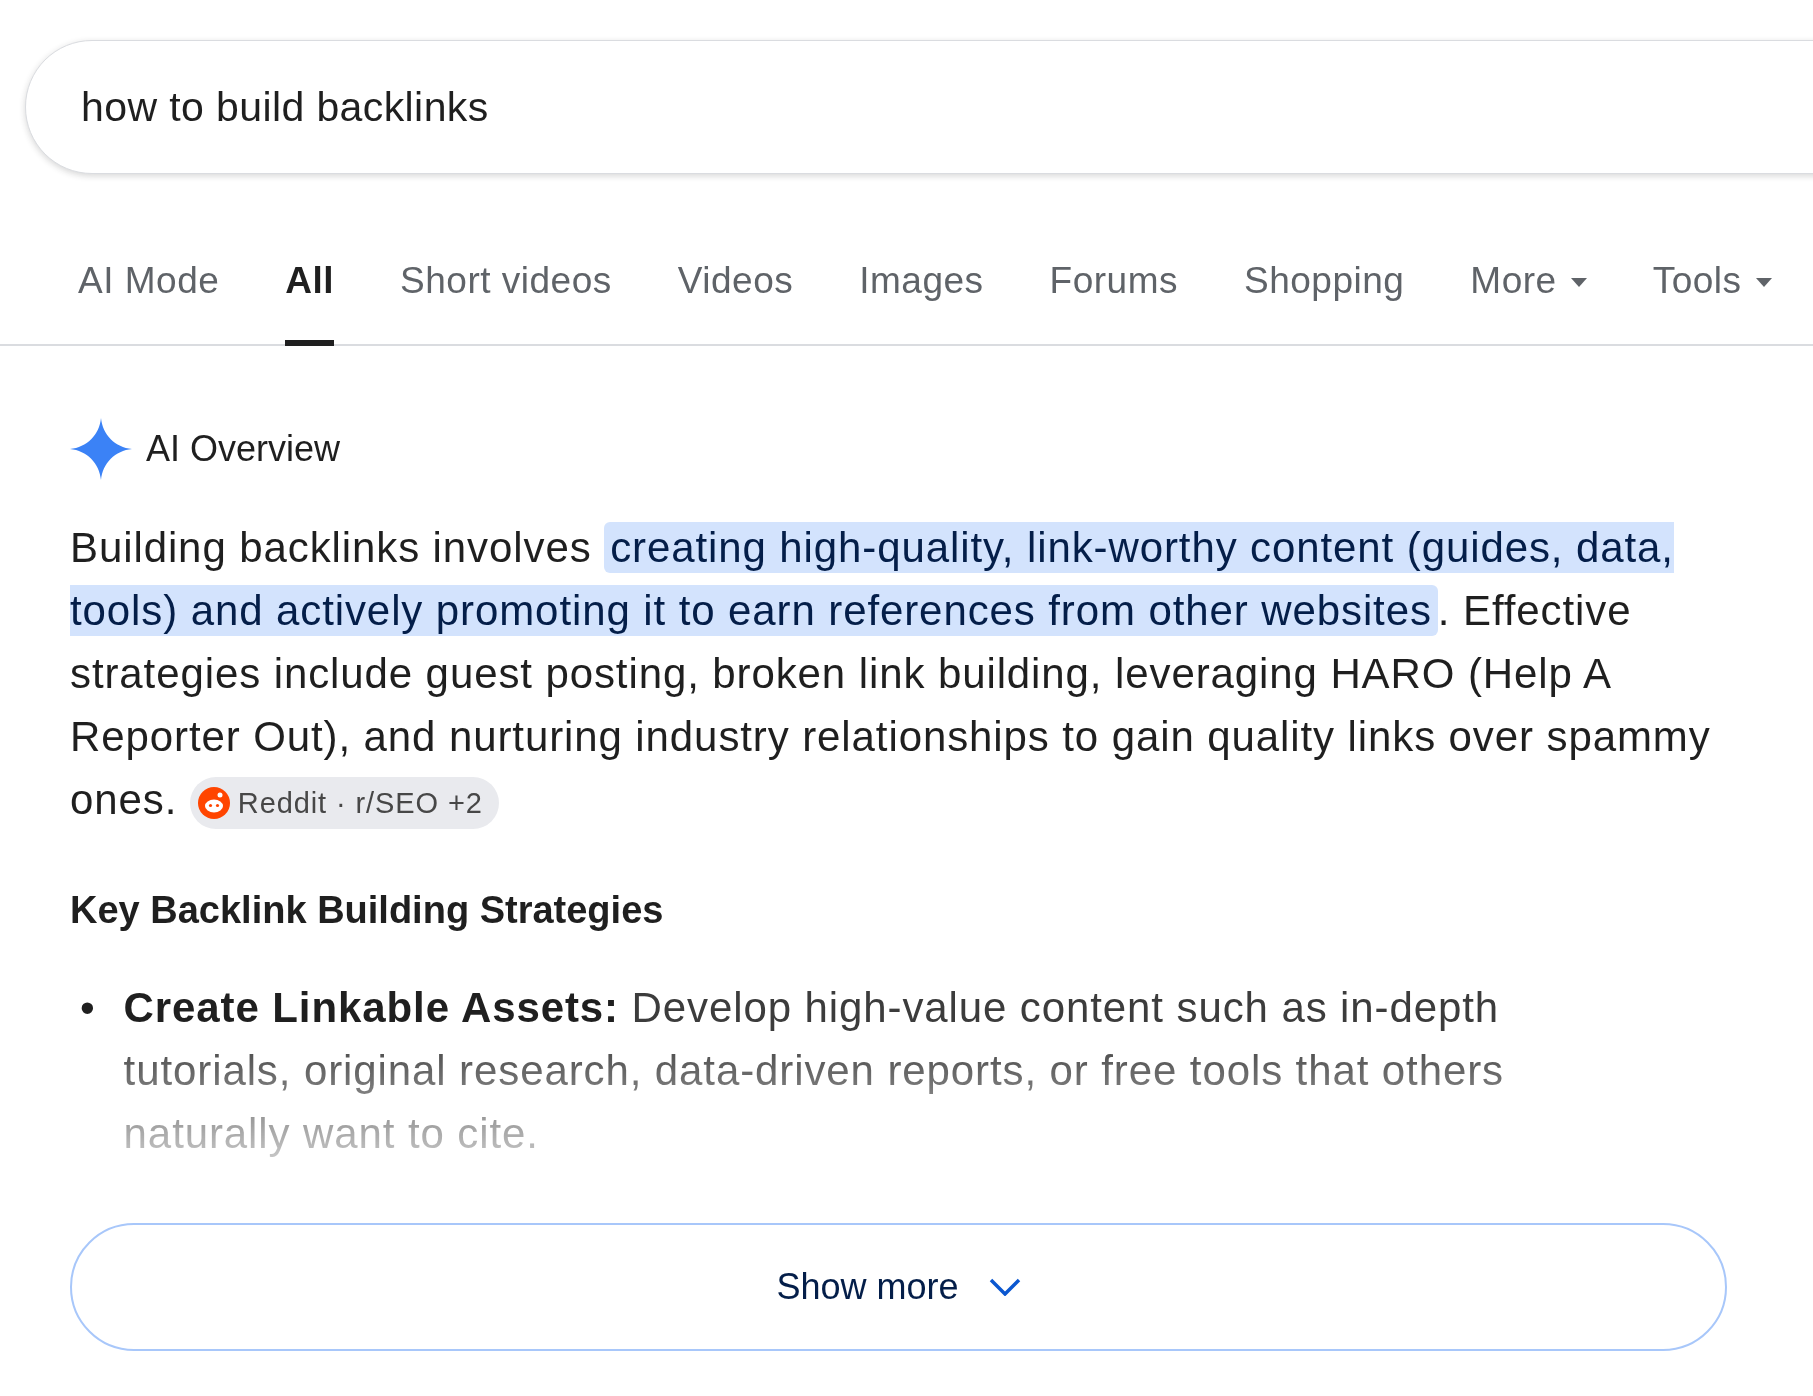 This screenshot has width=1813, height=1396. Describe the element at coordinates (1712, 298) in the screenshot. I see `tab: Tools` at that location.